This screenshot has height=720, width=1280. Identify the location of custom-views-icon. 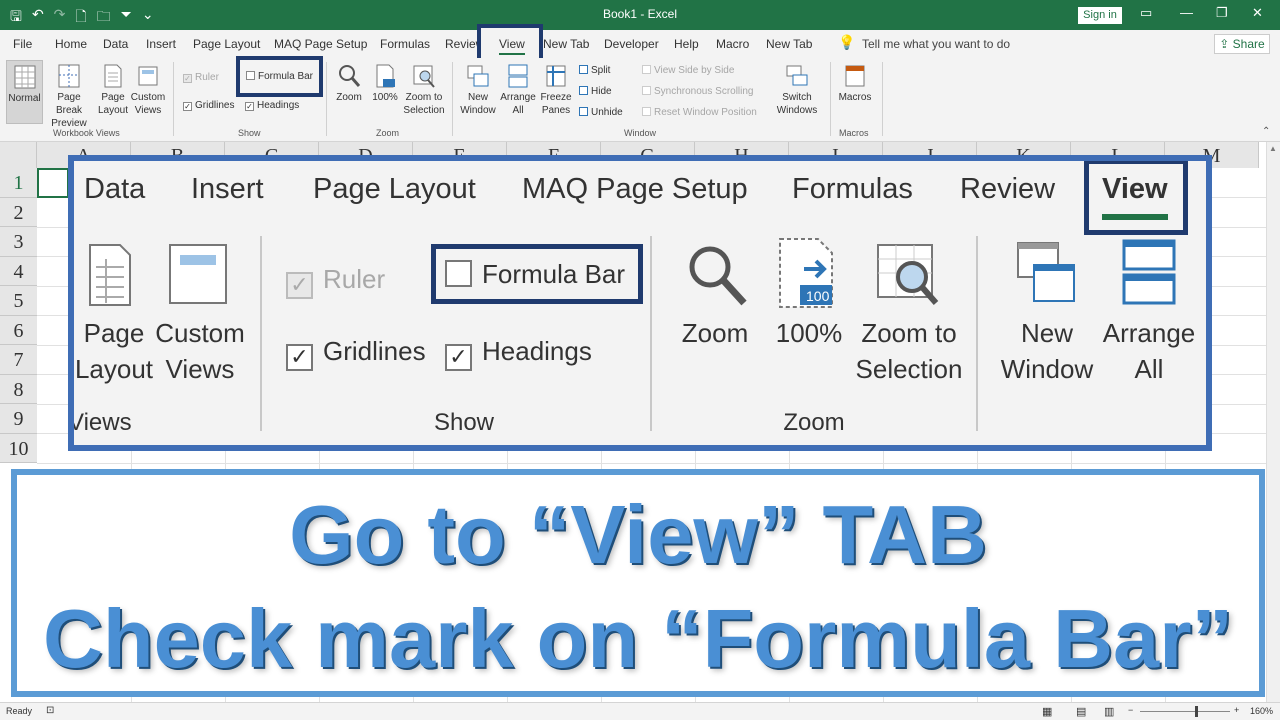
(148, 76).